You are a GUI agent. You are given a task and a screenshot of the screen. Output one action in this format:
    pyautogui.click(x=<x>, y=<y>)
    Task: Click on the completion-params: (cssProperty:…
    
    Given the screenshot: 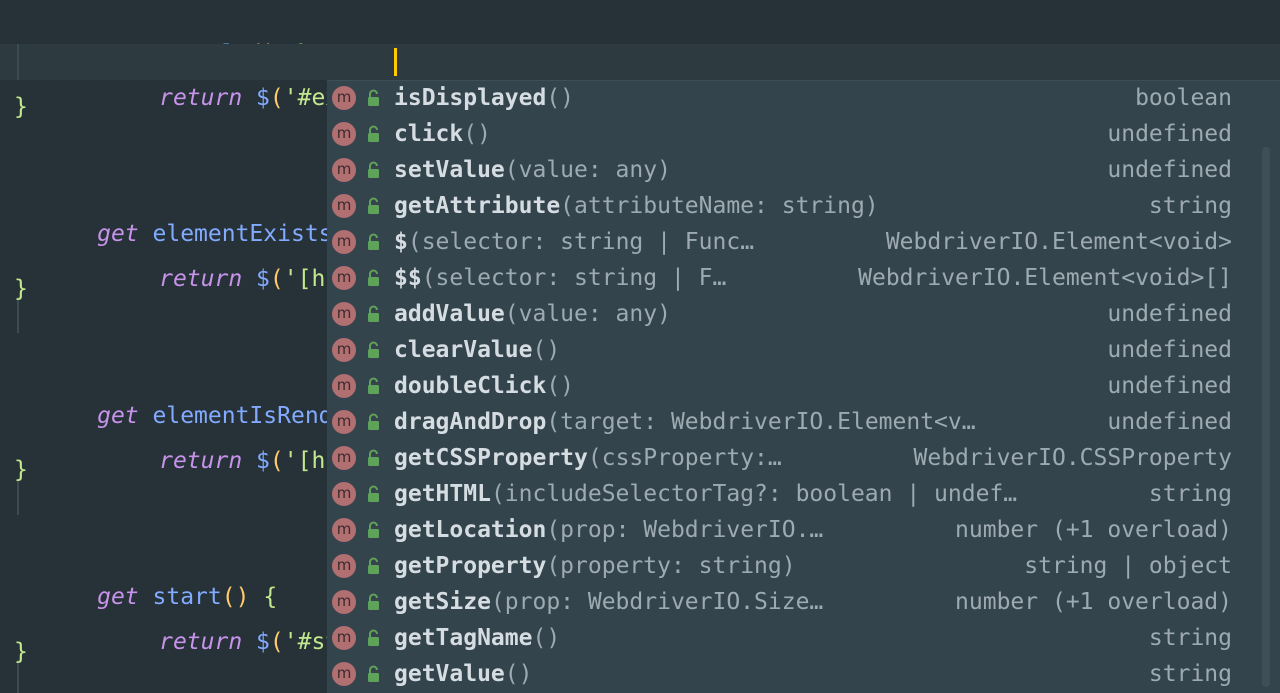 What is the action you would take?
    pyautogui.click(x=684, y=458)
    